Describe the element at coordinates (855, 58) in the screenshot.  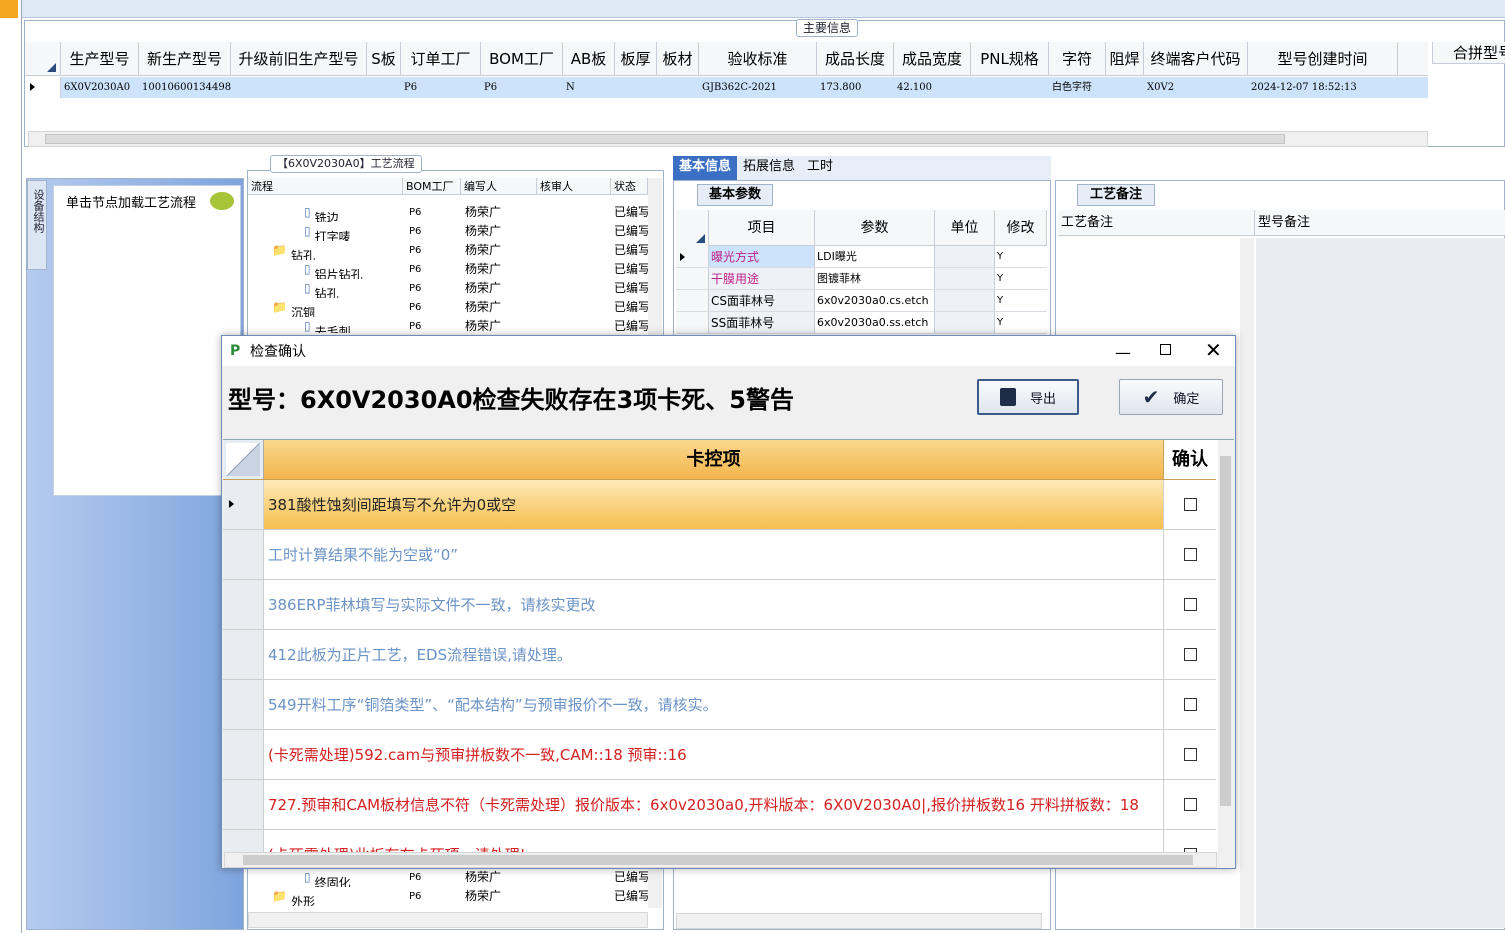
I see `col-header: 成品长度` at that location.